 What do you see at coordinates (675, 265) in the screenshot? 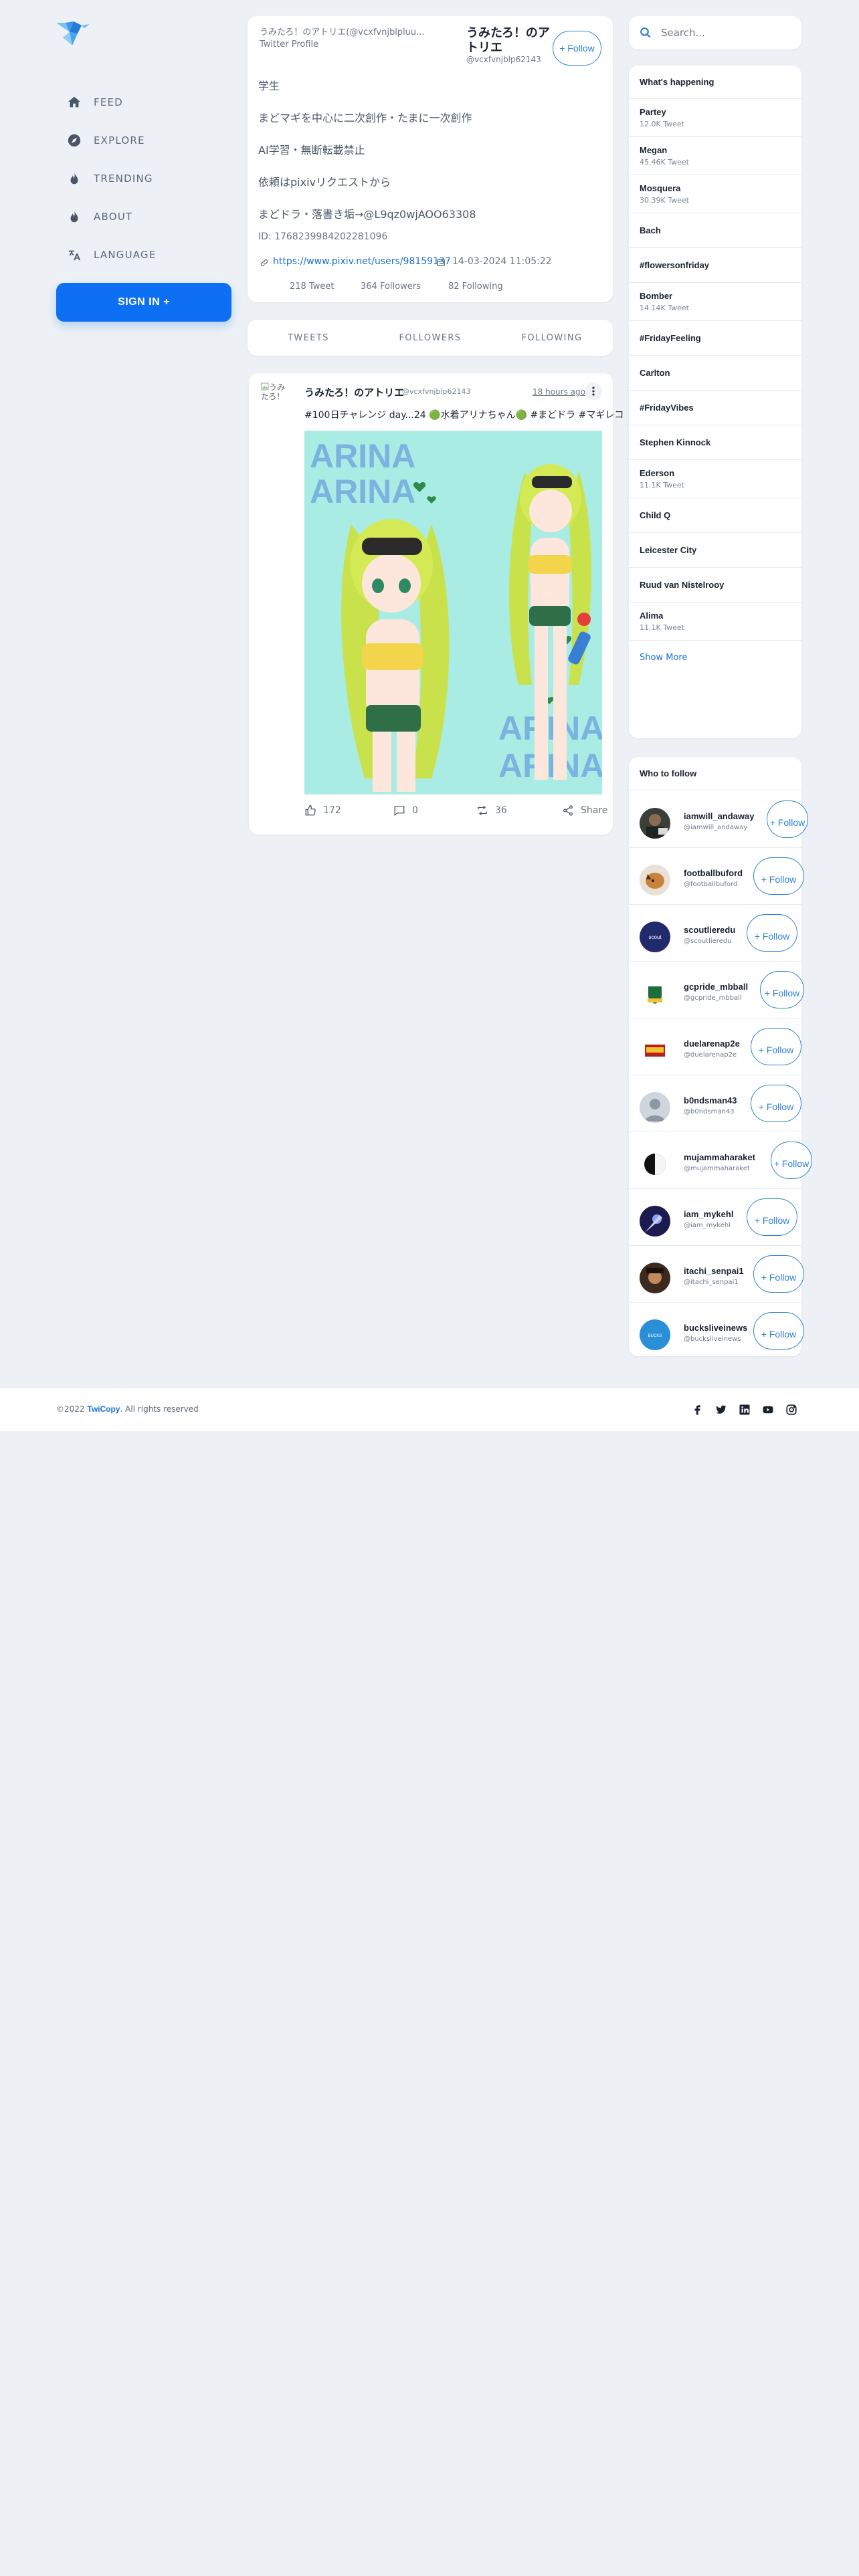
I see `trend-name: #flowersonfriday` at bounding box center [675, 265].